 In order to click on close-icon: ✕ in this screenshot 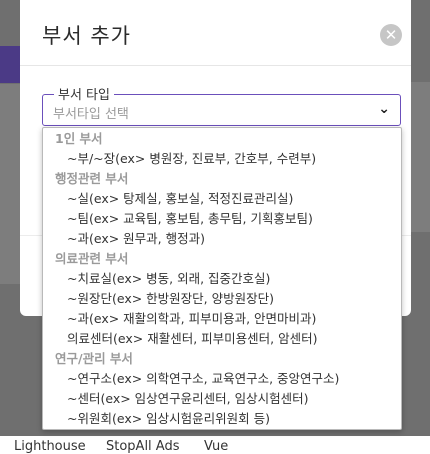, I will do `click(391, 35)`.